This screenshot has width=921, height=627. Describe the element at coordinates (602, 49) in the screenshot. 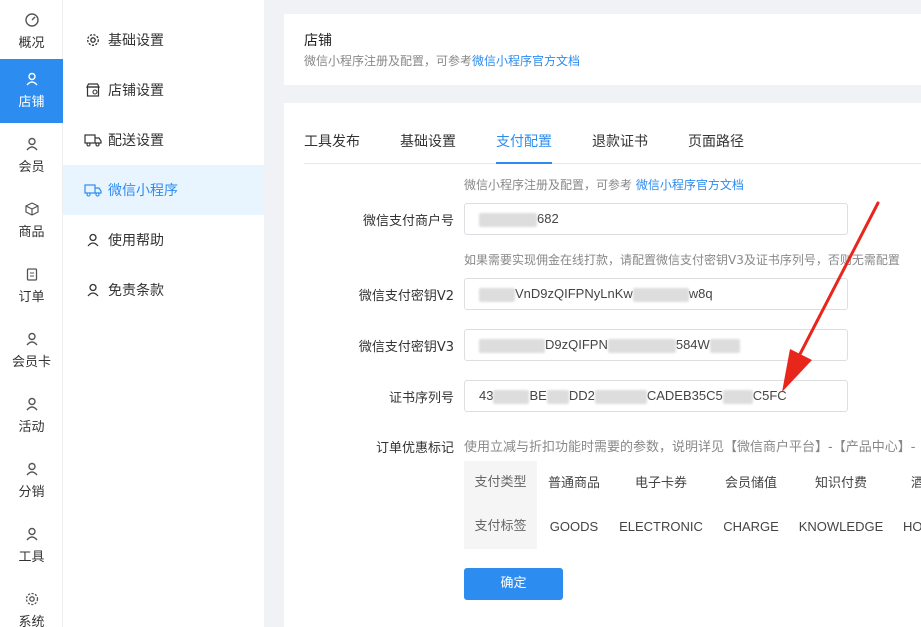

I see `page-header: 店铺 微信小程序注册及配置，可参考微信小程序官方文档` at that location.